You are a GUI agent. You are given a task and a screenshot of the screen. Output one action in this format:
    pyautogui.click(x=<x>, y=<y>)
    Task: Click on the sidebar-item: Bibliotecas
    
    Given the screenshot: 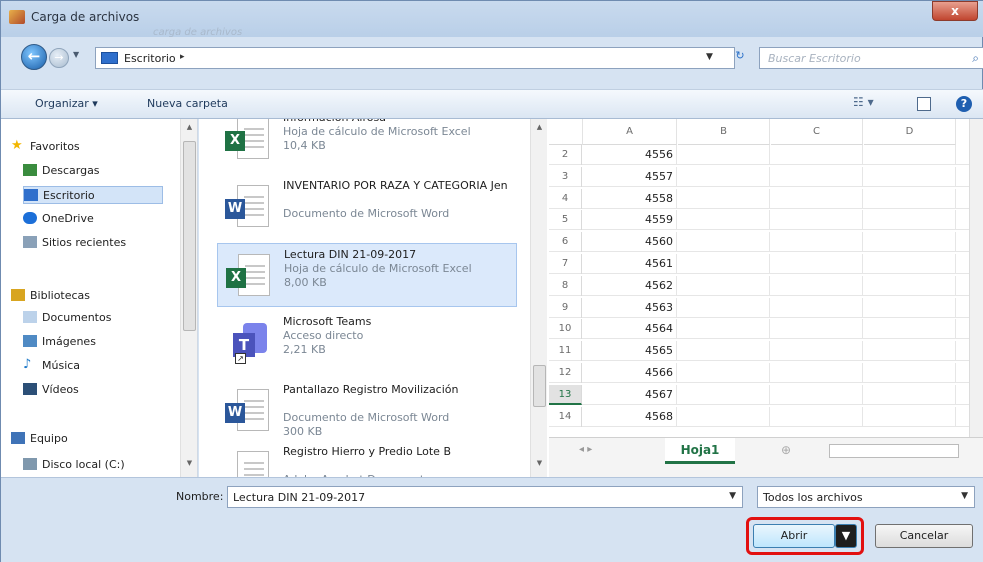 What is the action you would take?
    pyautogui.click(x=86, y=296)
    